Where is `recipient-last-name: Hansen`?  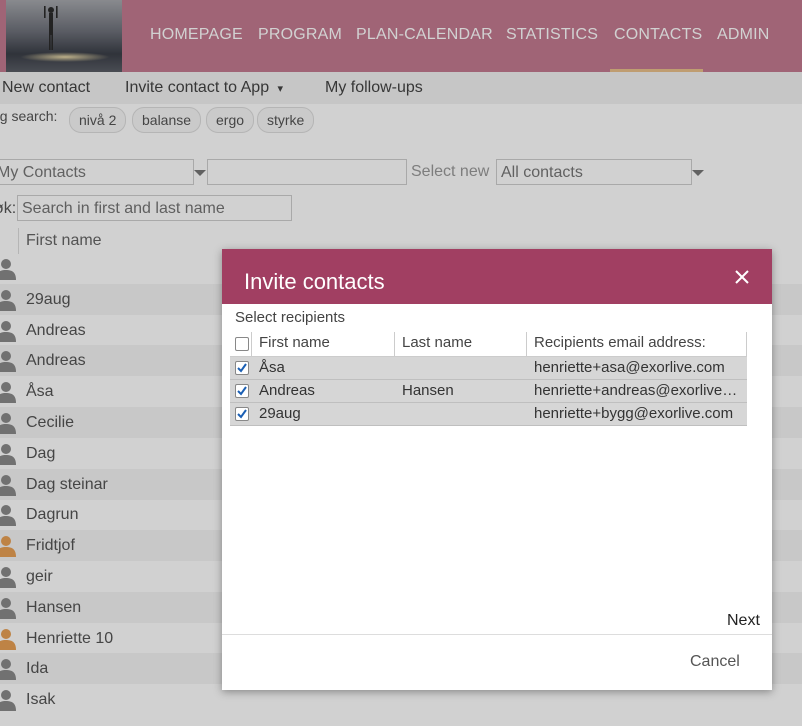 recipient-last-name: Hansen is located at coordinates (428, 390).